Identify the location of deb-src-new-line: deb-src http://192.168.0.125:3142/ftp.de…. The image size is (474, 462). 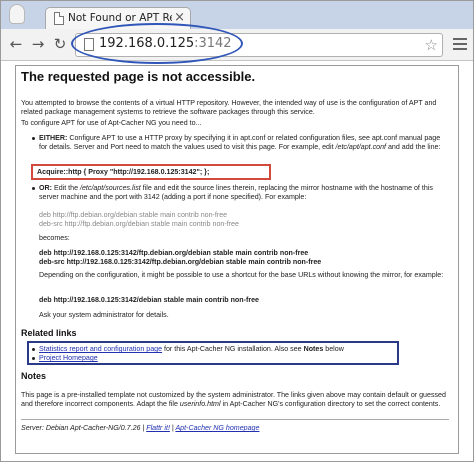
(180, 261).